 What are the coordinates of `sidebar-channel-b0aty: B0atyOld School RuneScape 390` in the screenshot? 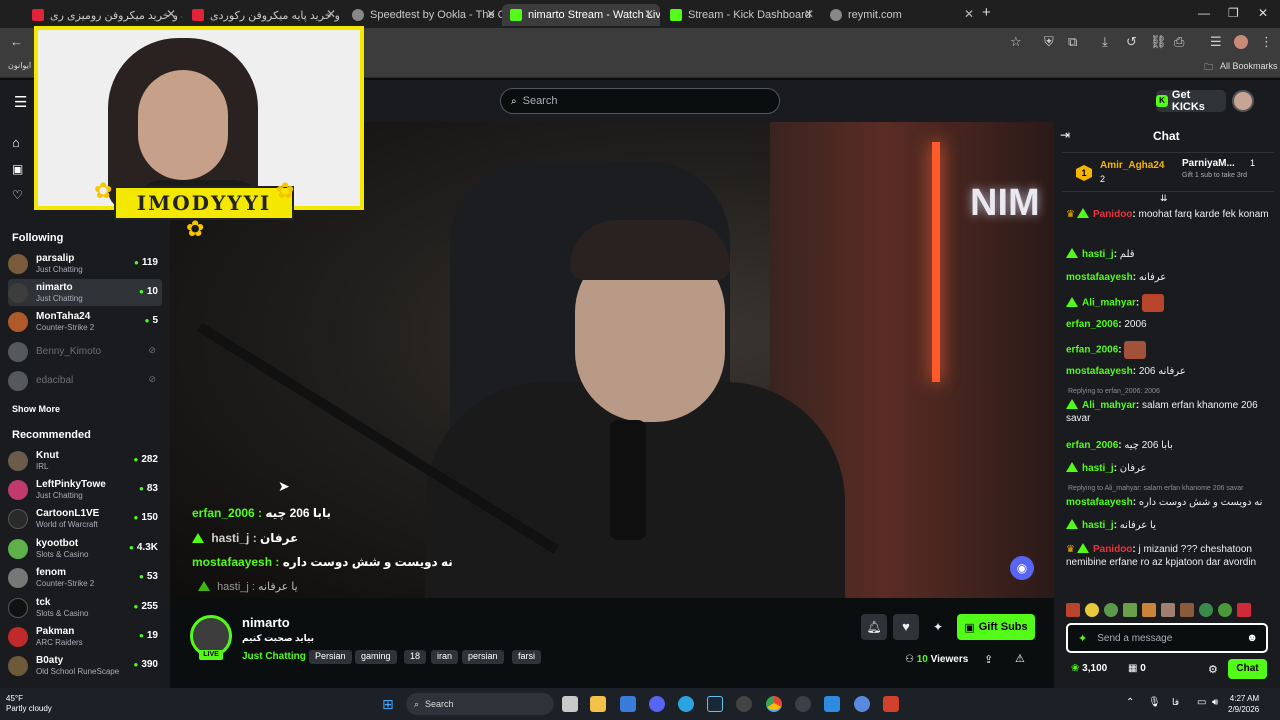 It's located at (85, 665).